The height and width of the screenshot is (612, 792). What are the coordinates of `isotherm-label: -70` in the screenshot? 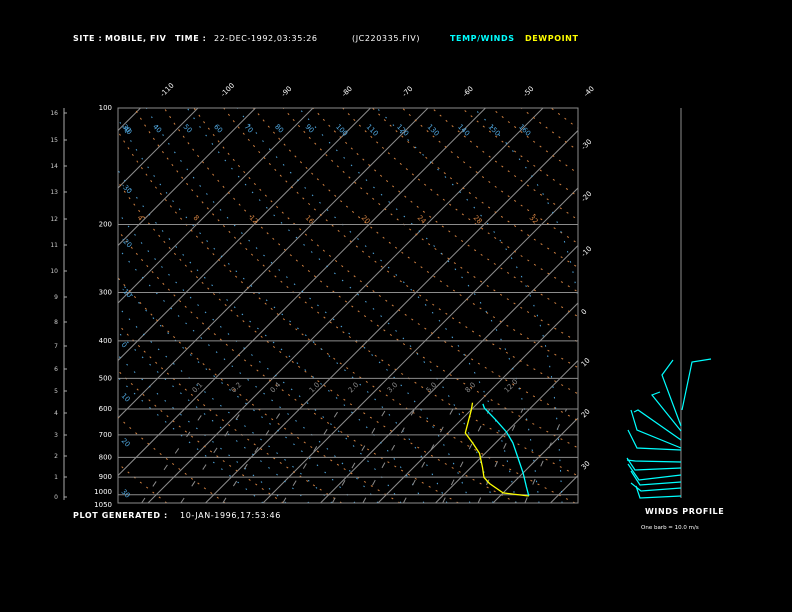 It's located at (408, 92).